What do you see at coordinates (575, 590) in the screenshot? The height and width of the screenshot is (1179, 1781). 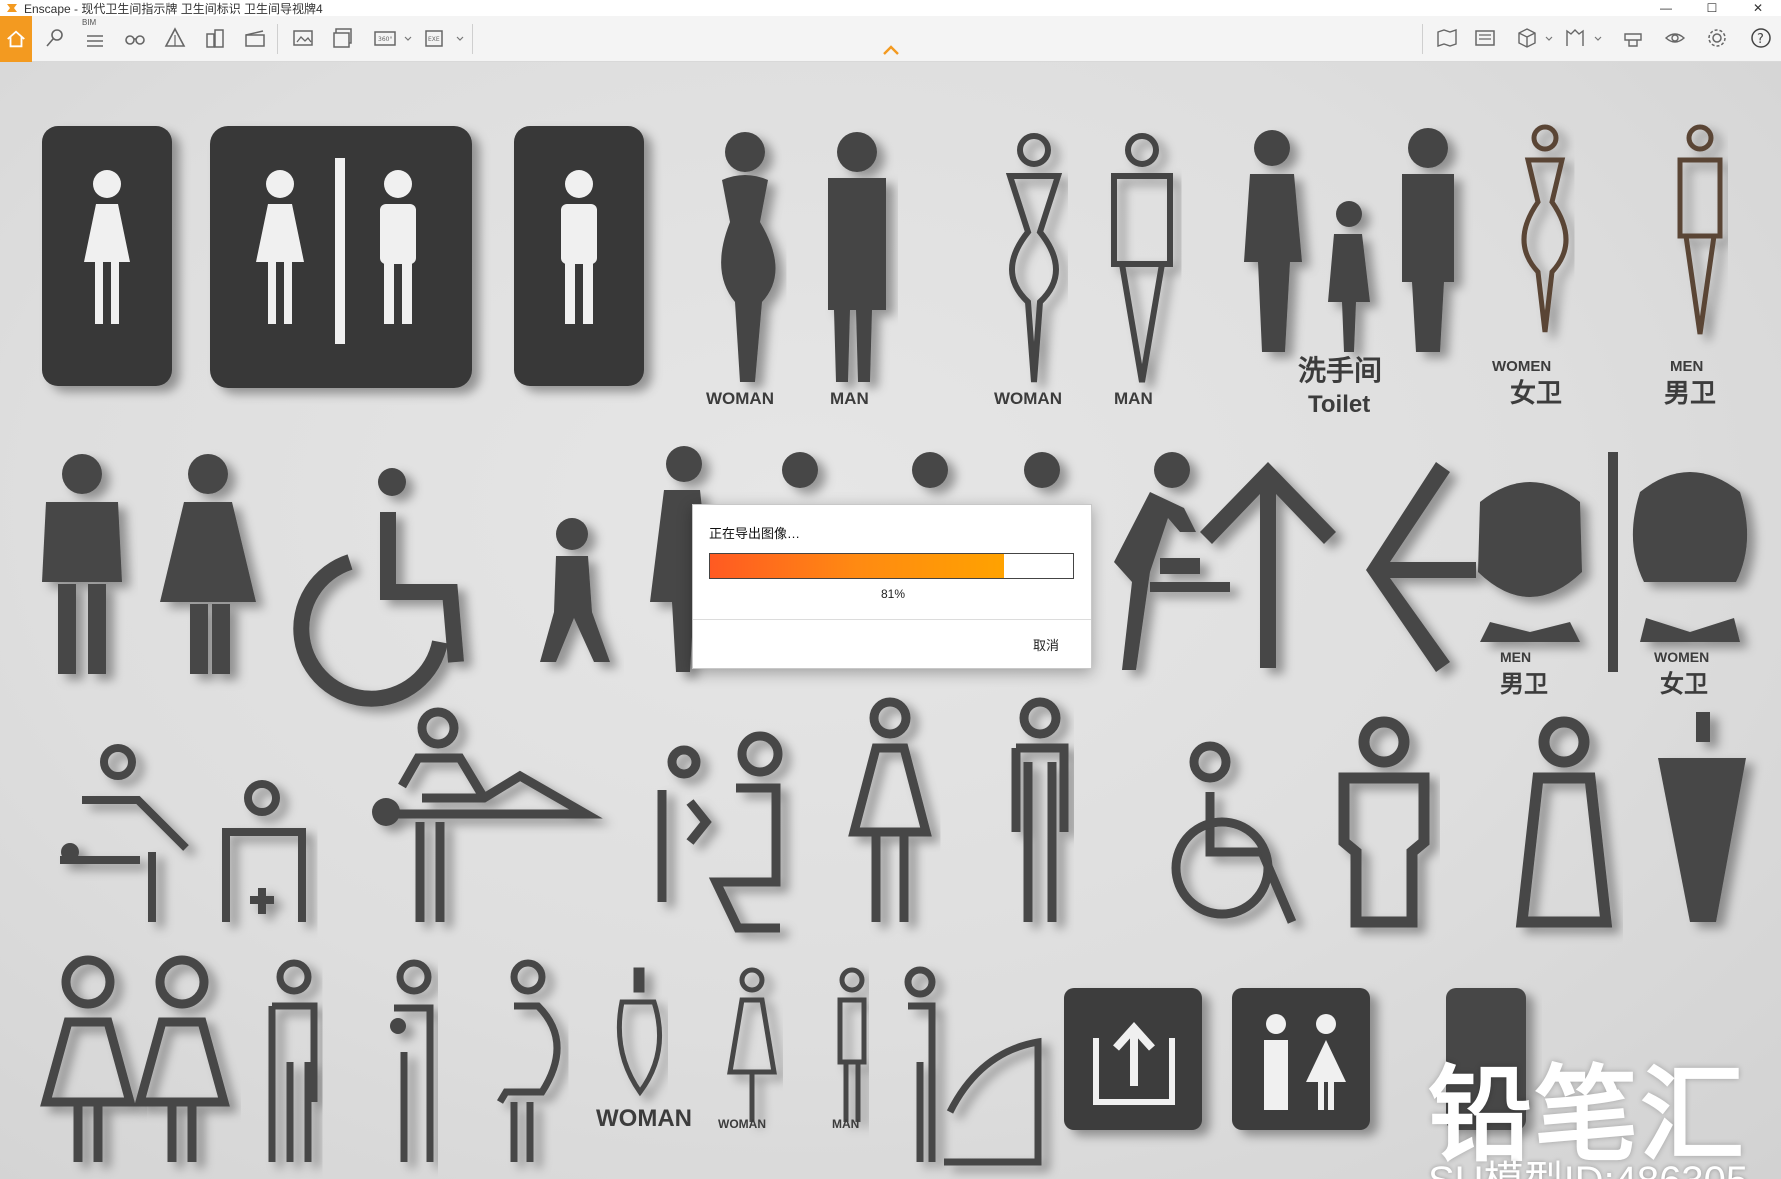 I see `figure-child` at bounding box center [575, 590].